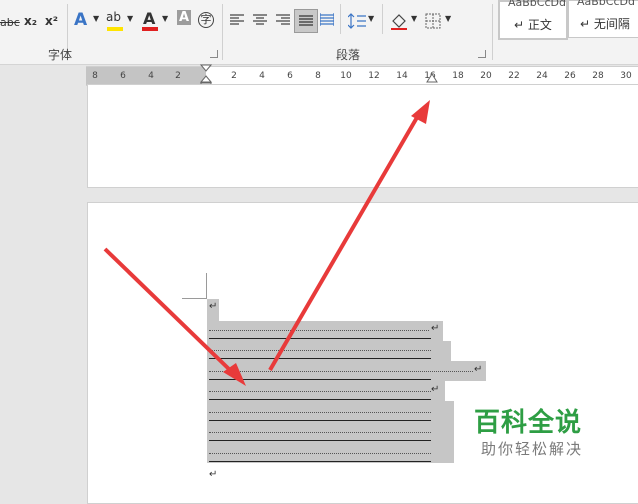 Image resolution: width=638 pixels, height=504 pixels. Describe the element at coordinates (532, 449) in the screenshot. I see `watermark-subtitle: 助你轻松解决` at that location.